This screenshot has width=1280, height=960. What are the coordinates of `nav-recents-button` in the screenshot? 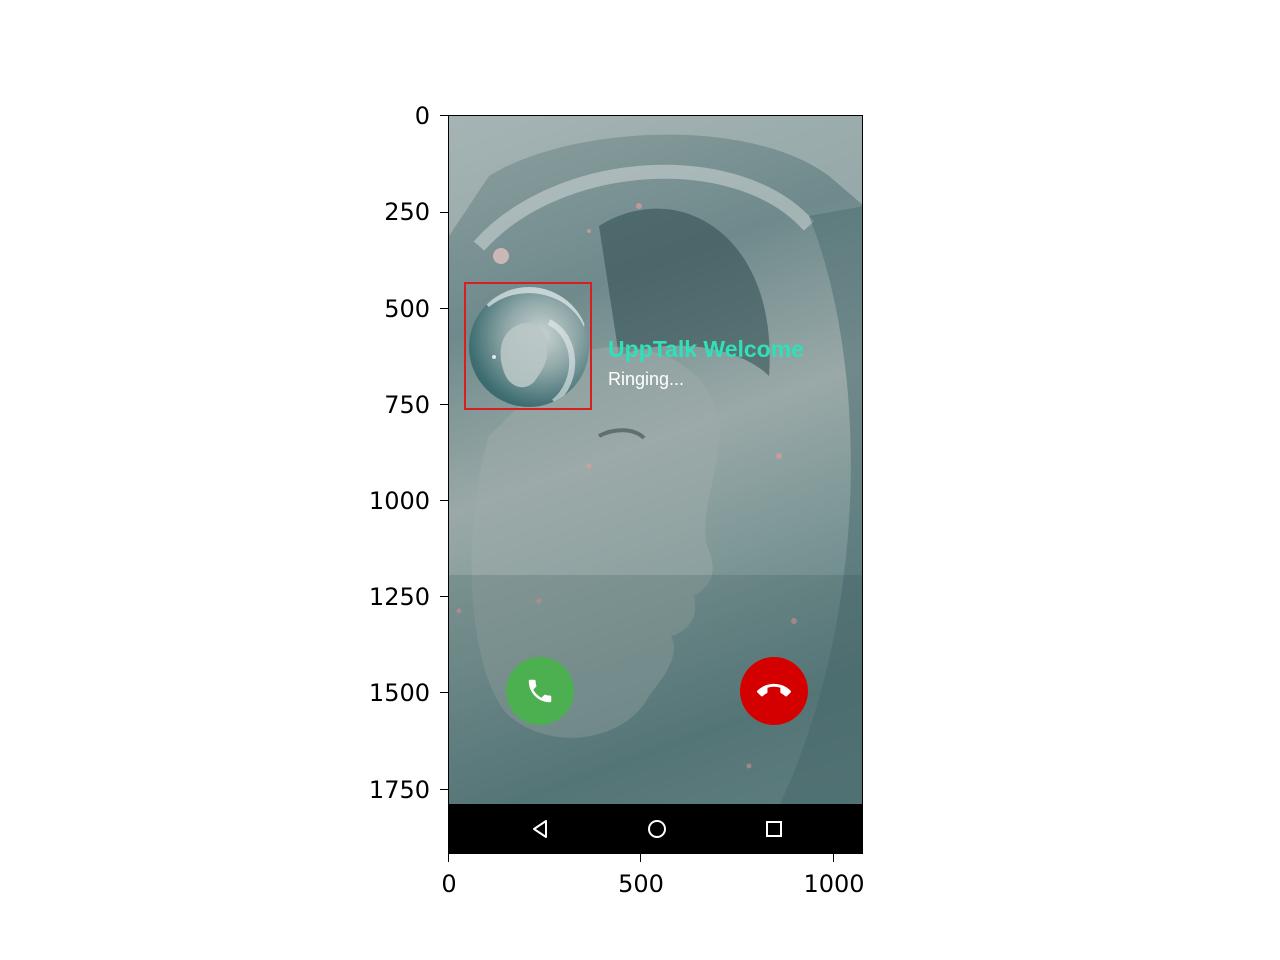 It's located at (774, 829).